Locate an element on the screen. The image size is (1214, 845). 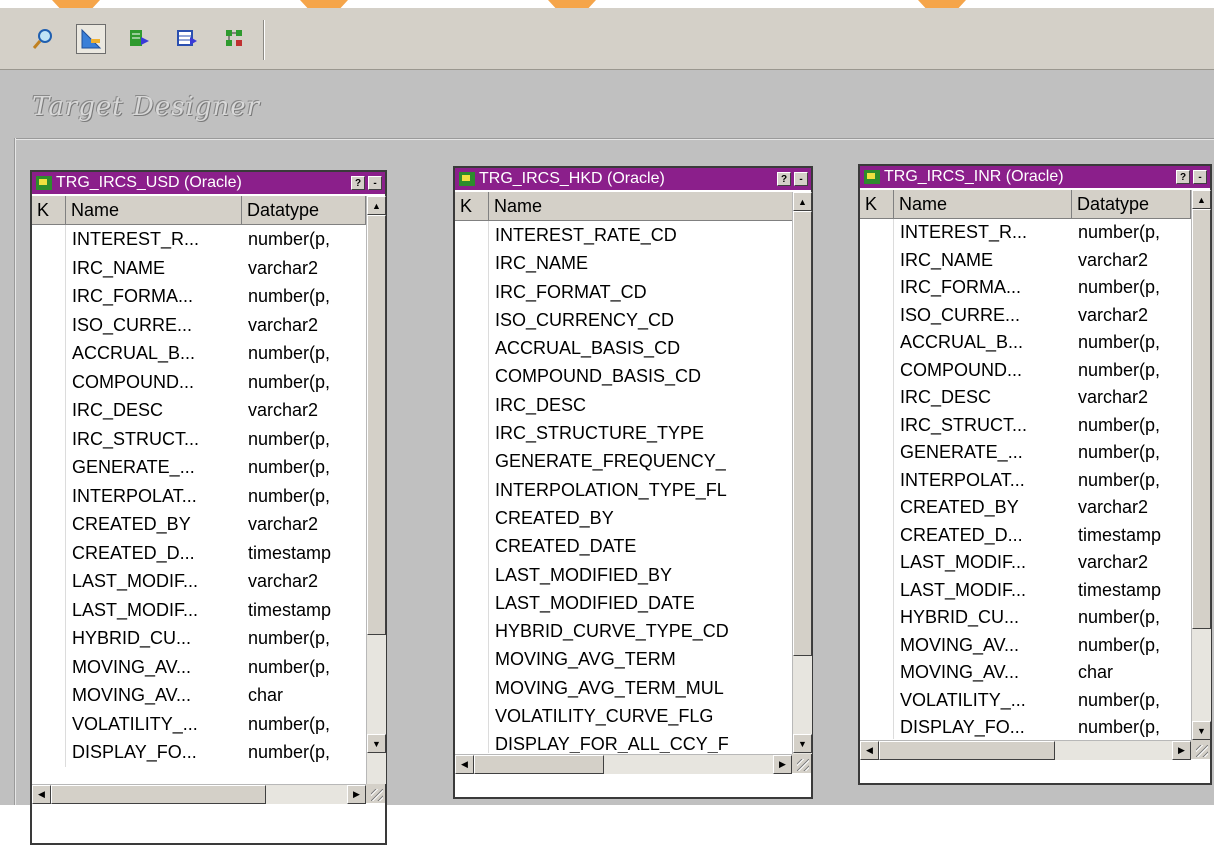
table-row: HYBRID_CU... number(p, is located at coordinates (199, 638).